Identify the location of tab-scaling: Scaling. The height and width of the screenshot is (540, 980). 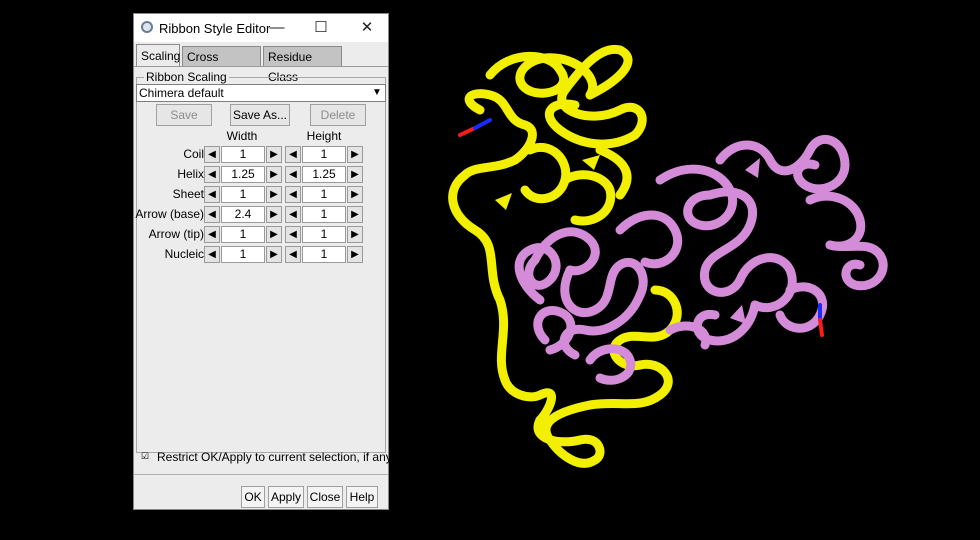
(158, 55).